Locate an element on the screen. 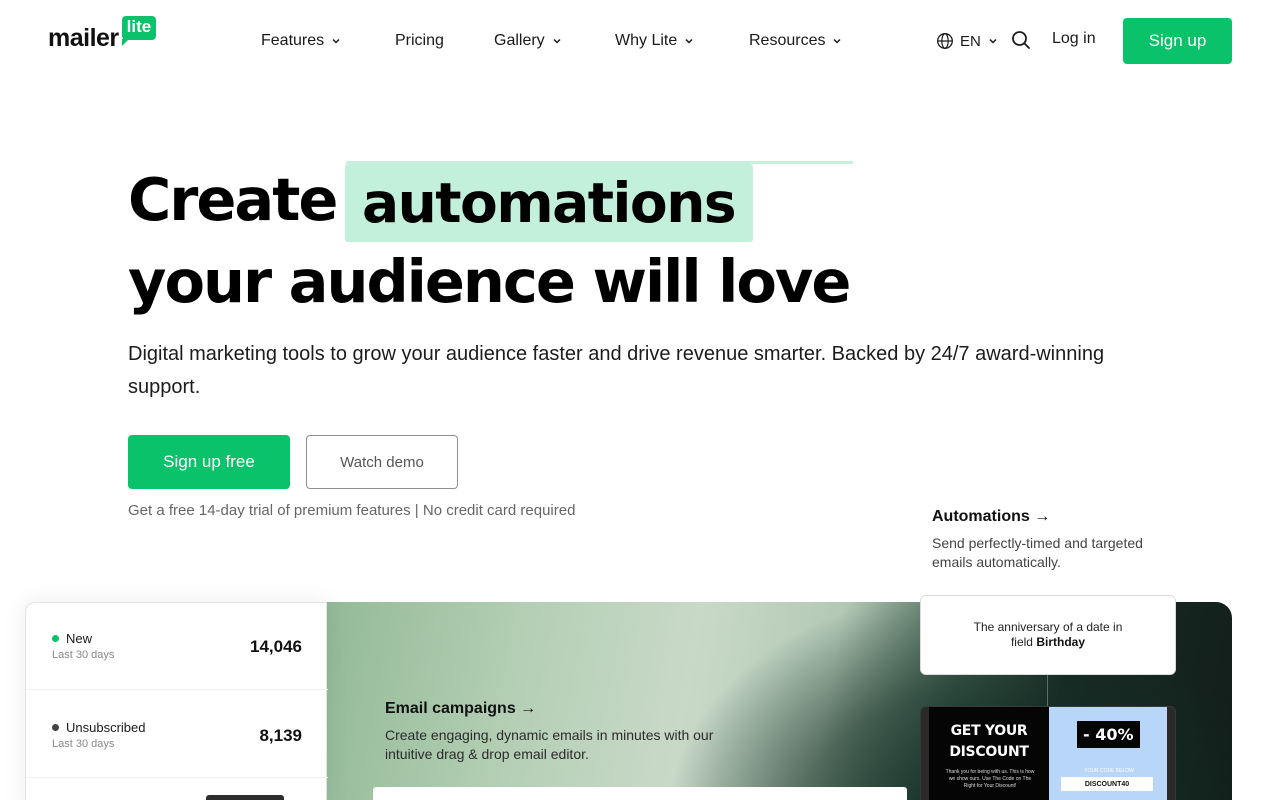  trigger-field: Birthday is located at coordinates (1061, 642).